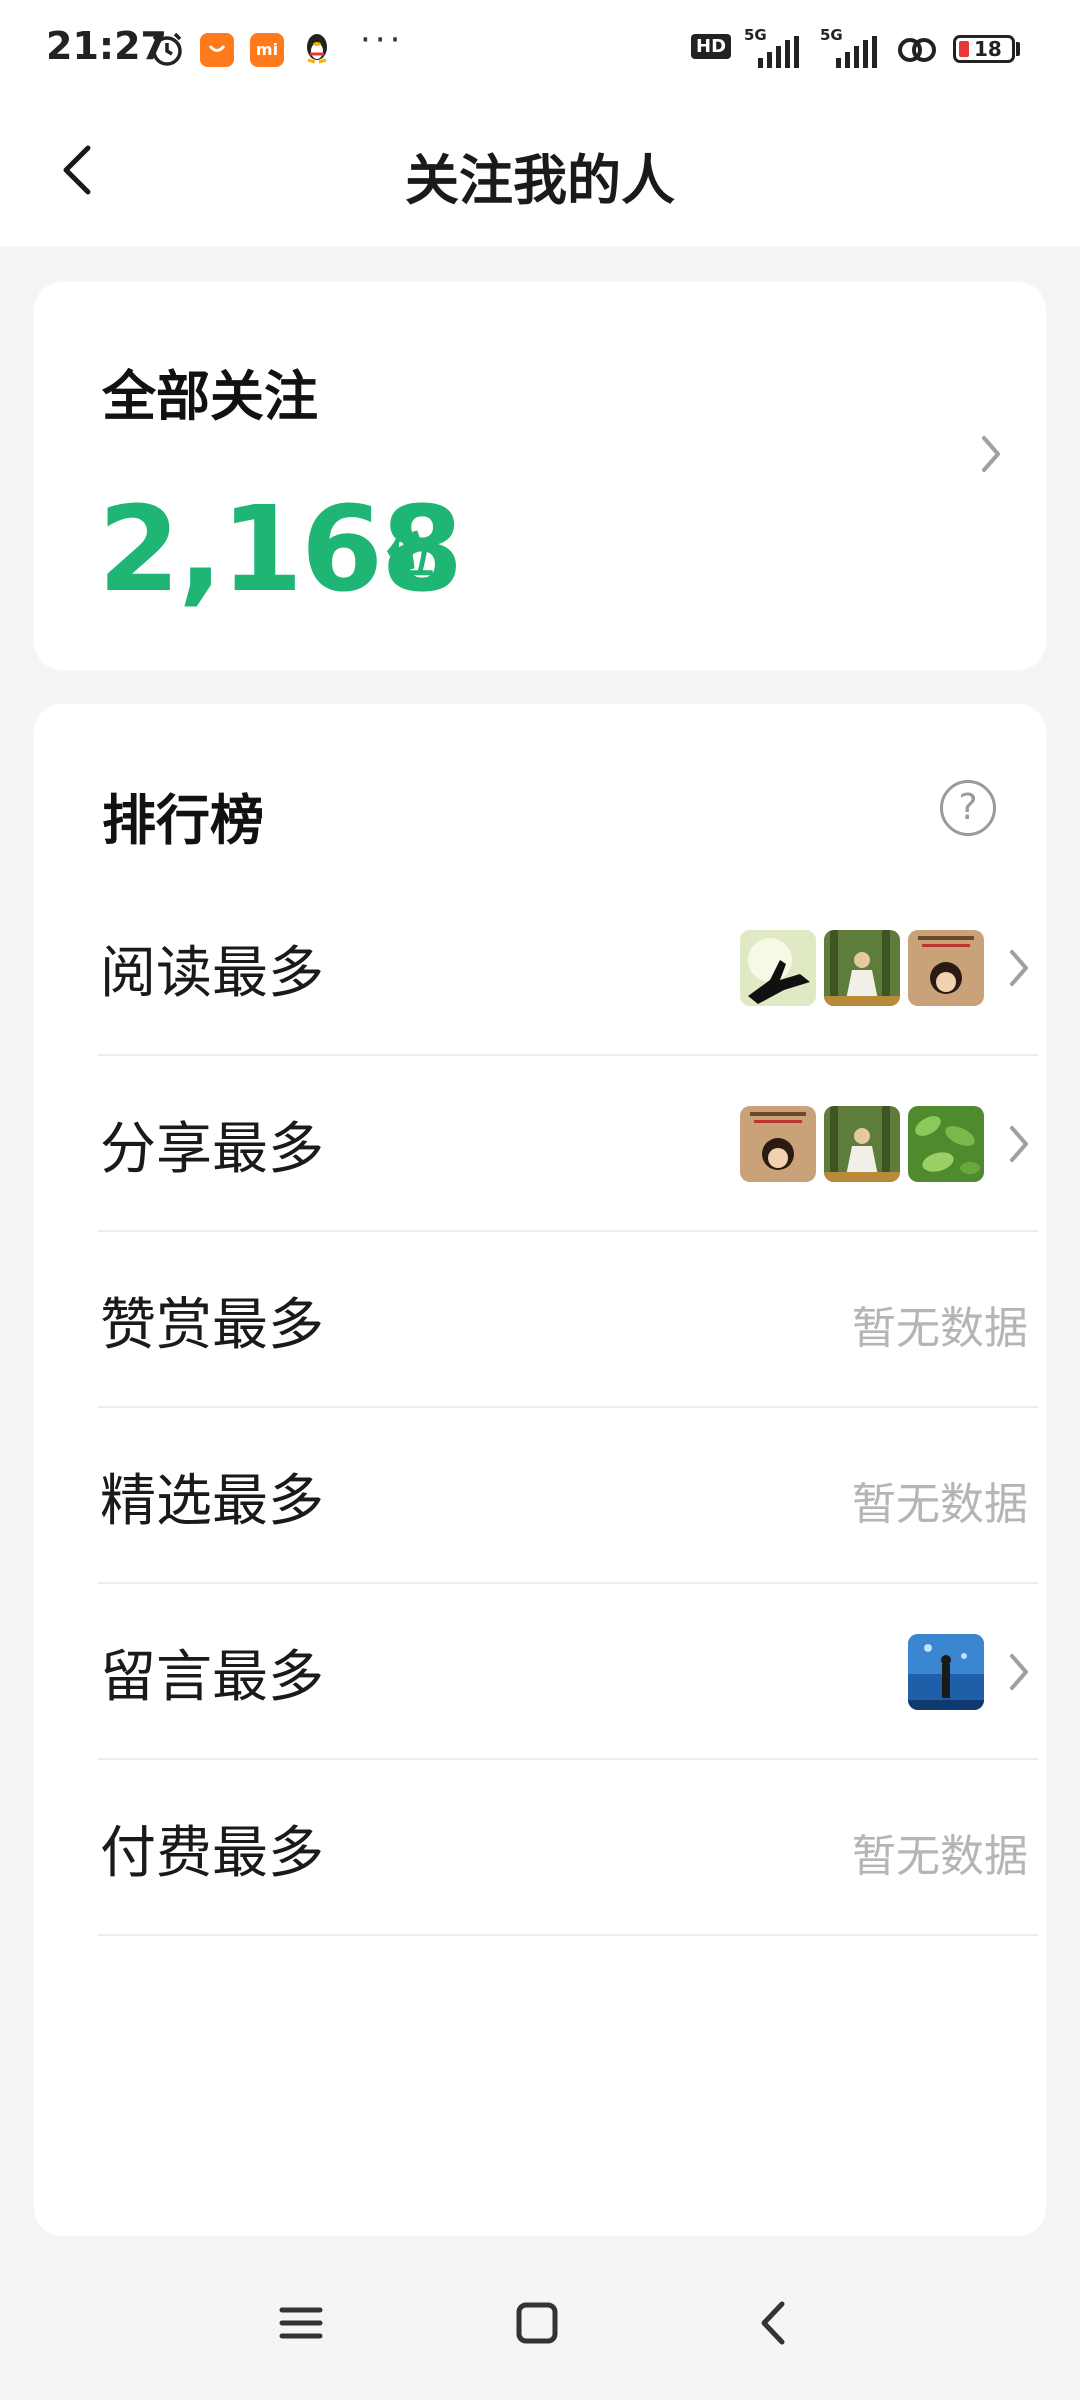 This screenshot has width=1080, height=2400. What do you see at coordinates (917, 52) in the screenshot?
I see `link-icon` at bounding box center [917, 52].